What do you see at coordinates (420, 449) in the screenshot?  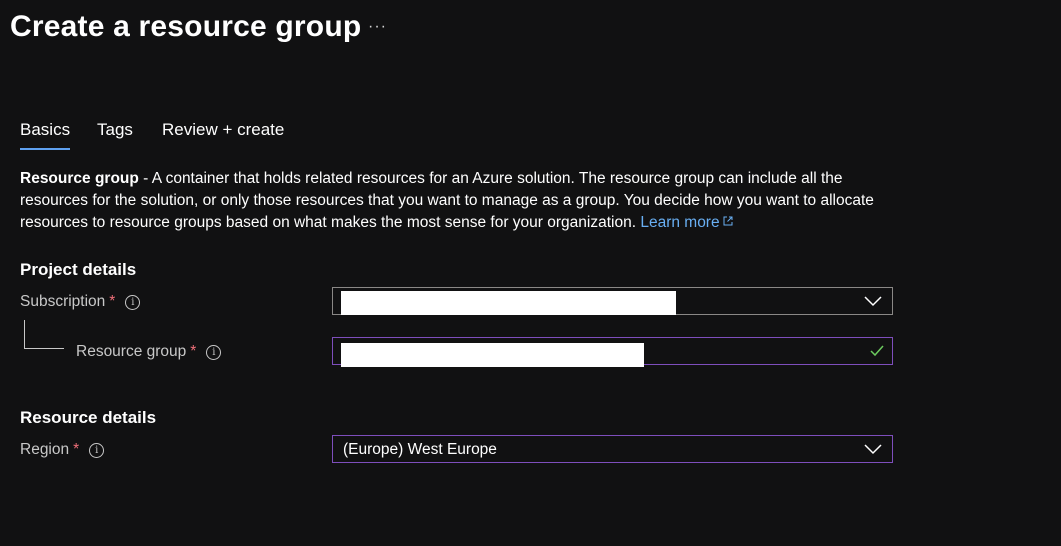 I see `region-value: (Europe) West Europe` at bounding box center [420, 449].